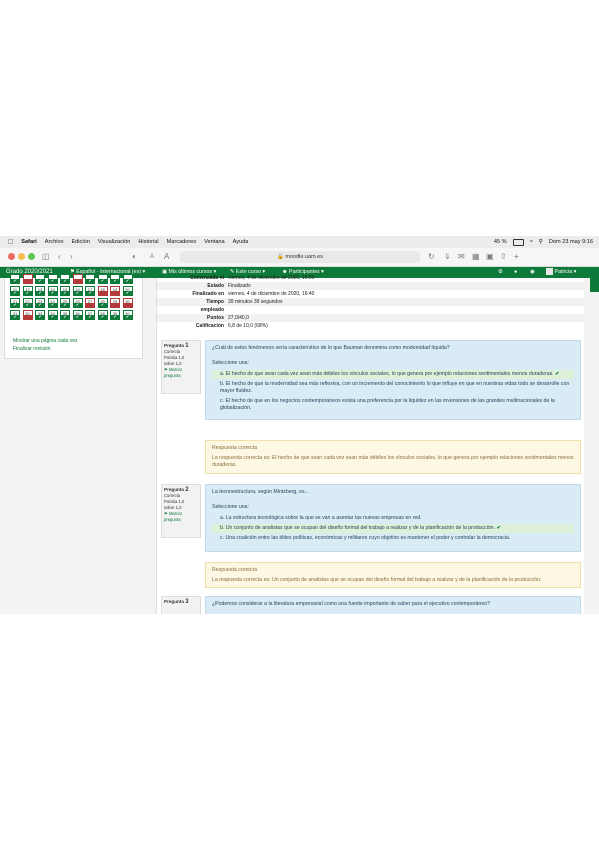 The width and height of the screenshot is (599, 848). I want to click on menu-ayuda: Ayuda, so click(241, 242).